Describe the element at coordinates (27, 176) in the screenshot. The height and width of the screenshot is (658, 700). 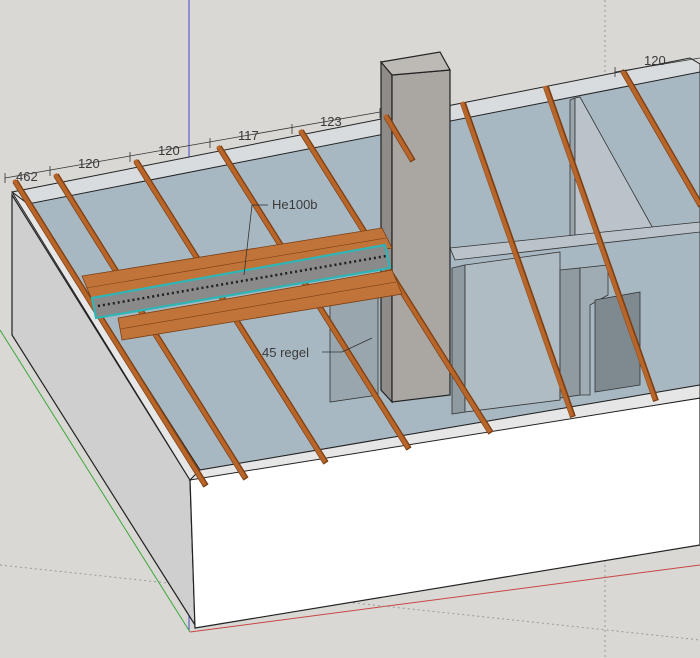
I see `dimension-label-0: 462` at that location.